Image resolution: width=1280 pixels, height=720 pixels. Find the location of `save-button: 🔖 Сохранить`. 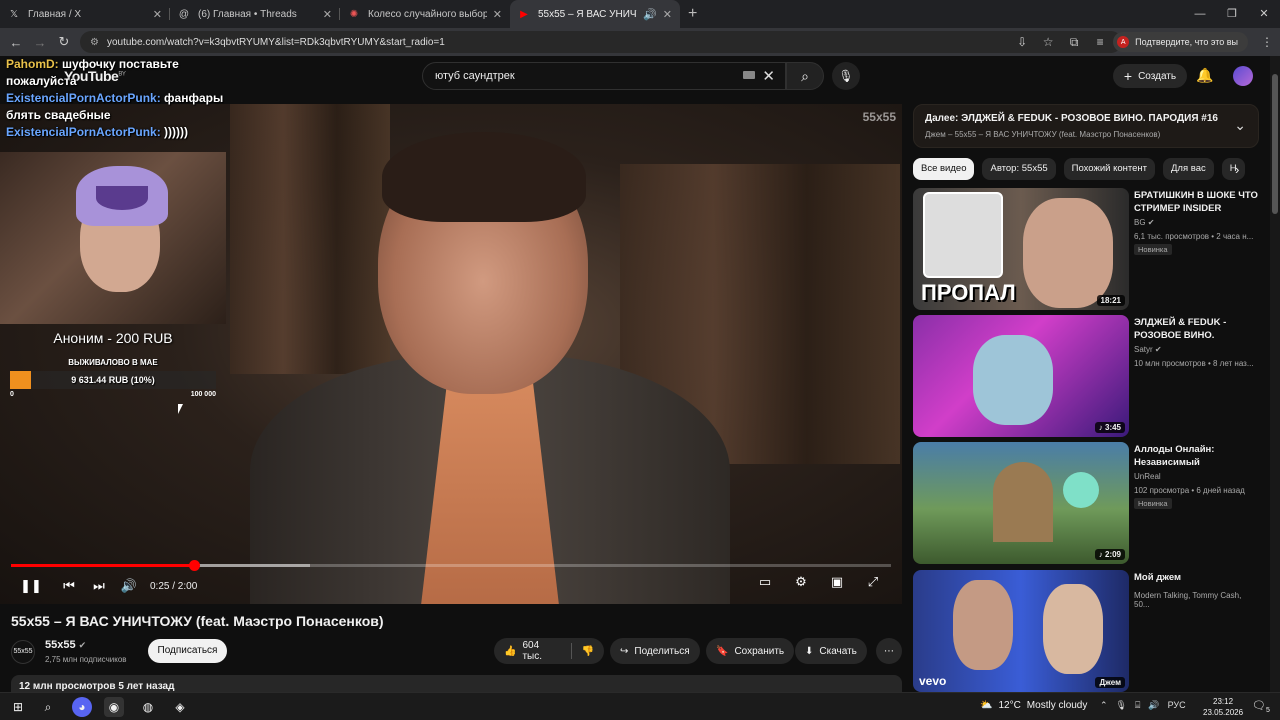

save-button: 🔖 Сохранить is located at coordinates (750, 651).